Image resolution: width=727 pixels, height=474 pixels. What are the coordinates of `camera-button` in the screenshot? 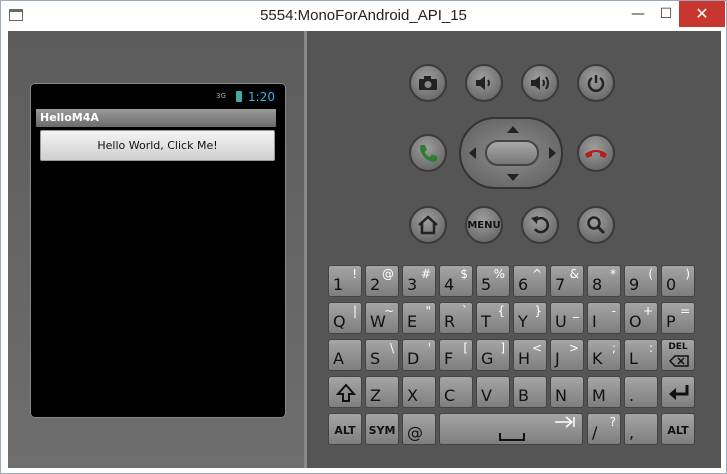 It's located at (428, 83).